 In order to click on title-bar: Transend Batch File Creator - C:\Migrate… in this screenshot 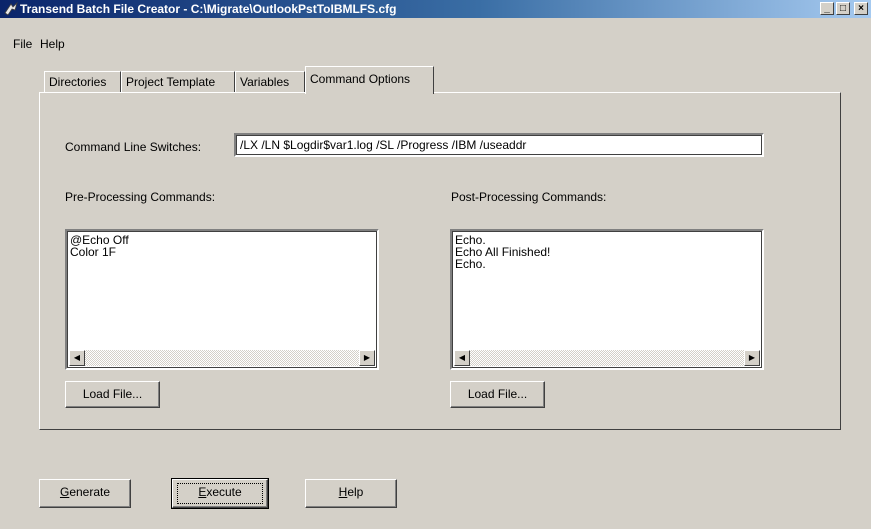, I will do `click(435, 9)`.